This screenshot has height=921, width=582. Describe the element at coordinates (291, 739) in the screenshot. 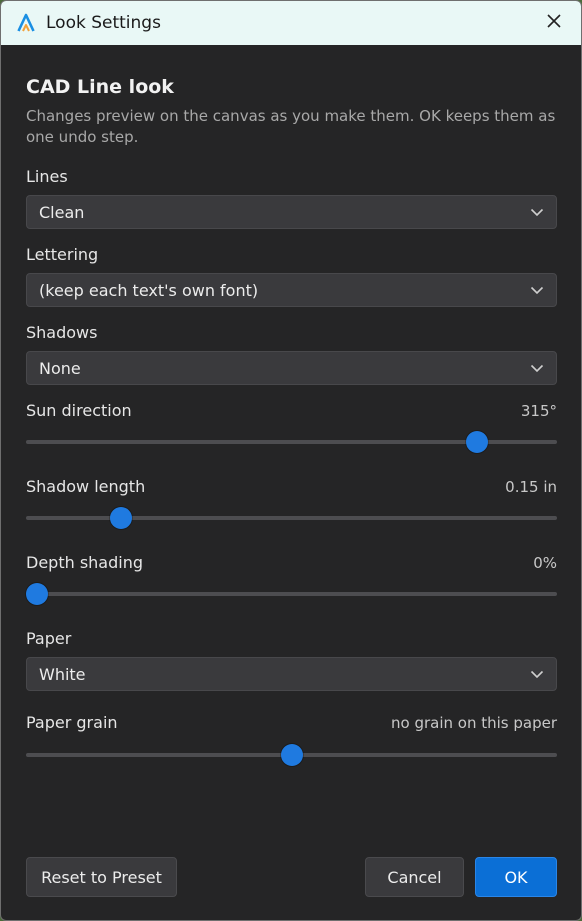

I see `paper-grain-field: Paper grain no grain on this paper` at that location.